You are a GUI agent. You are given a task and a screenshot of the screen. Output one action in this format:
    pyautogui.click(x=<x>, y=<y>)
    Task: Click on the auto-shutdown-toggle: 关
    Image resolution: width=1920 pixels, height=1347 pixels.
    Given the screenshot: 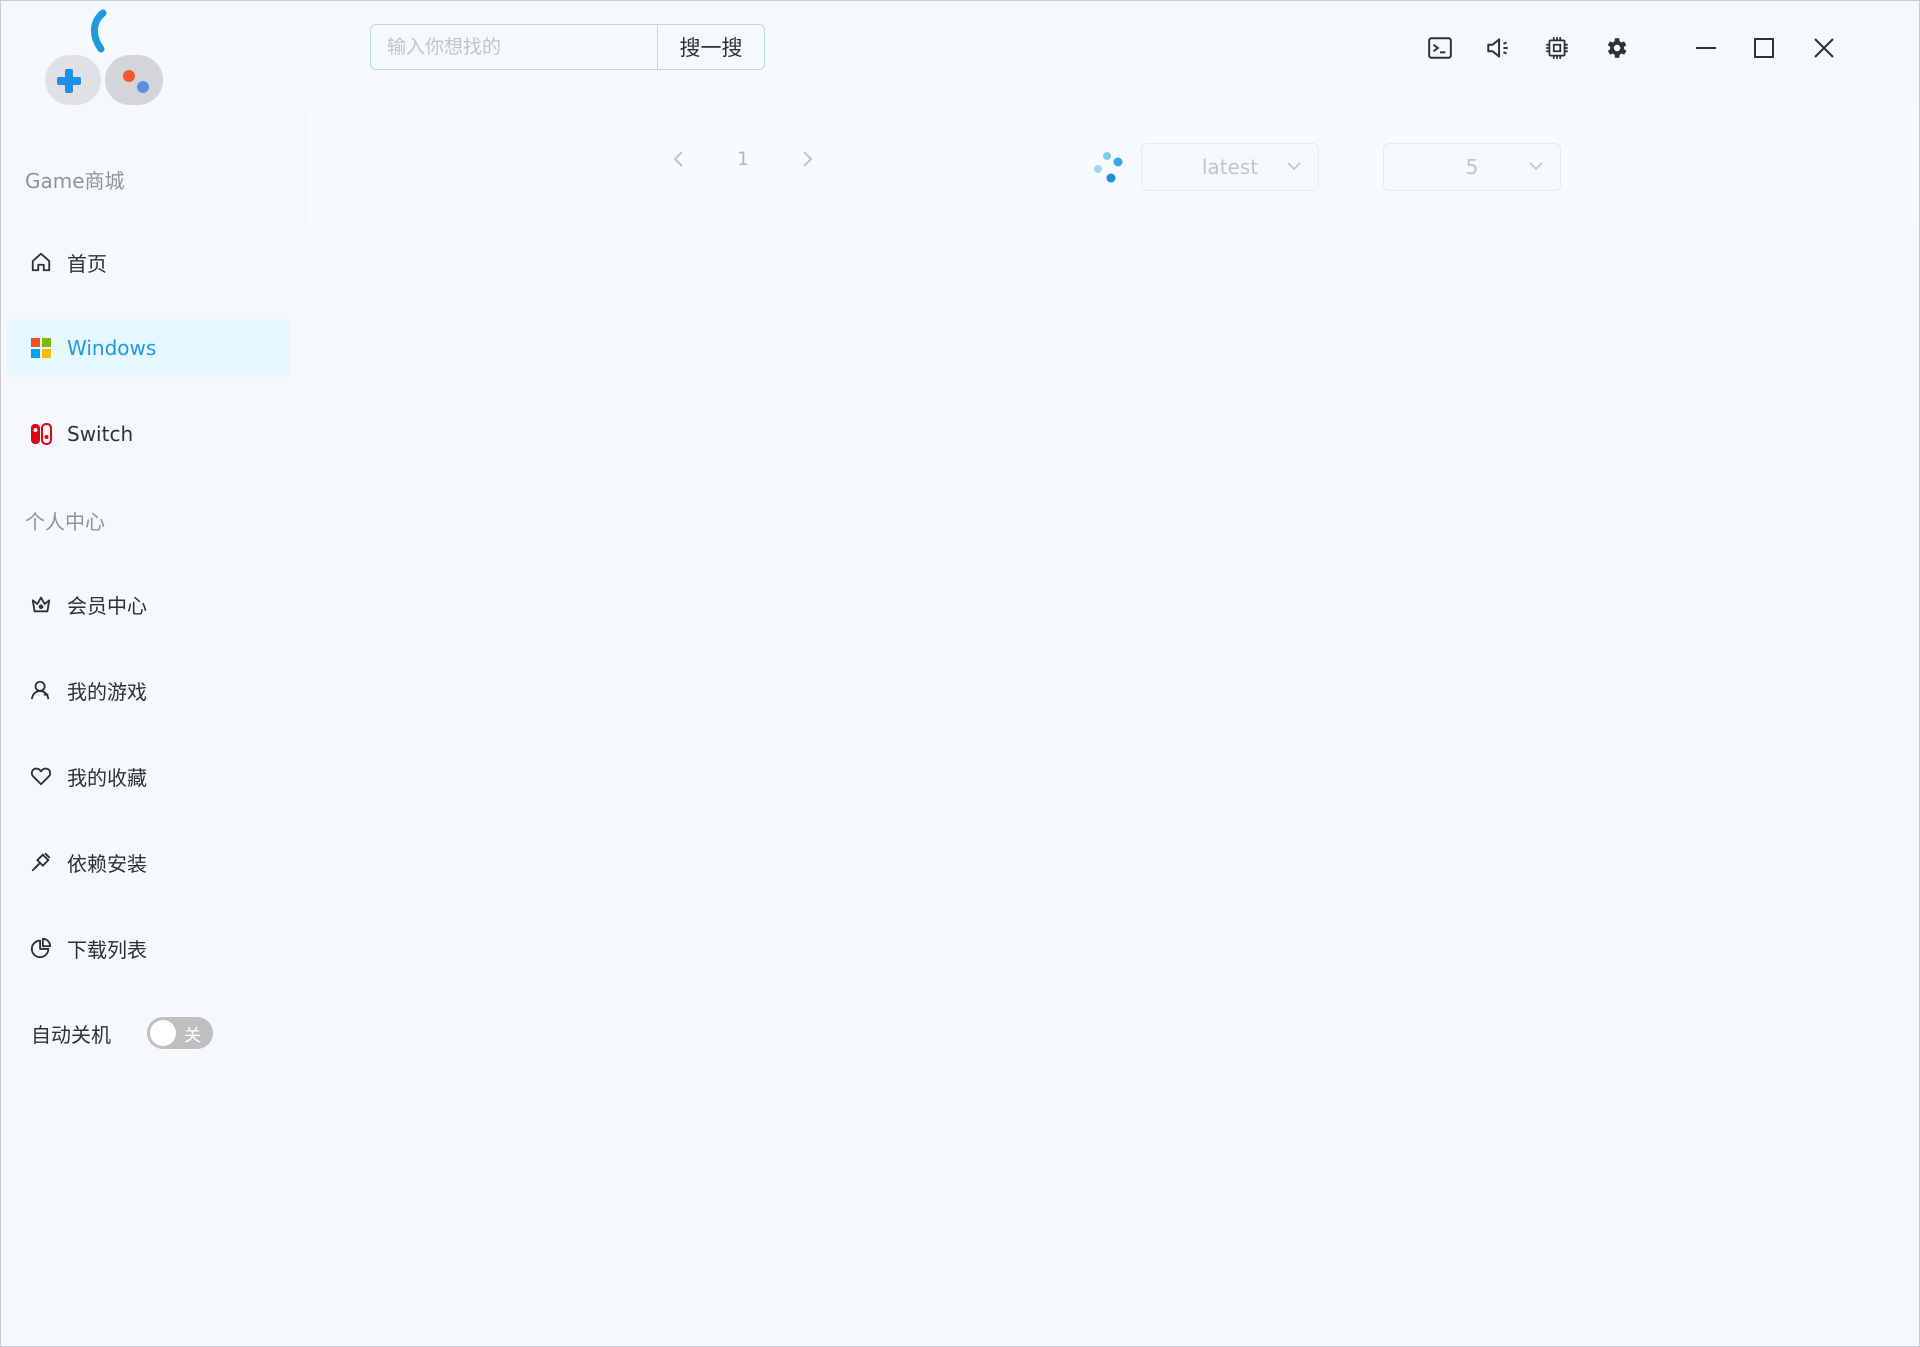 What is the action you would take?
    pyautogui.click(x=180, y=1033)
    